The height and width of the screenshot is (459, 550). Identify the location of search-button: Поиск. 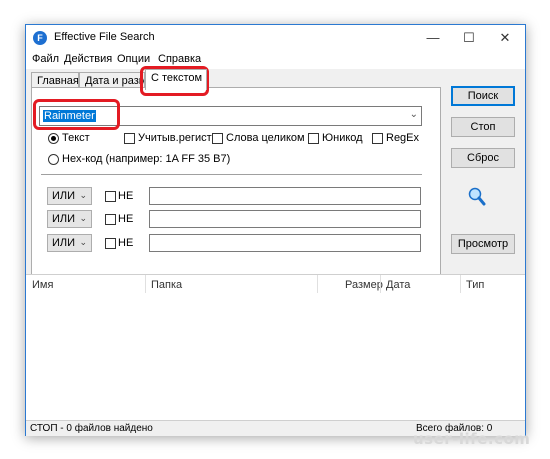
(483, 96).